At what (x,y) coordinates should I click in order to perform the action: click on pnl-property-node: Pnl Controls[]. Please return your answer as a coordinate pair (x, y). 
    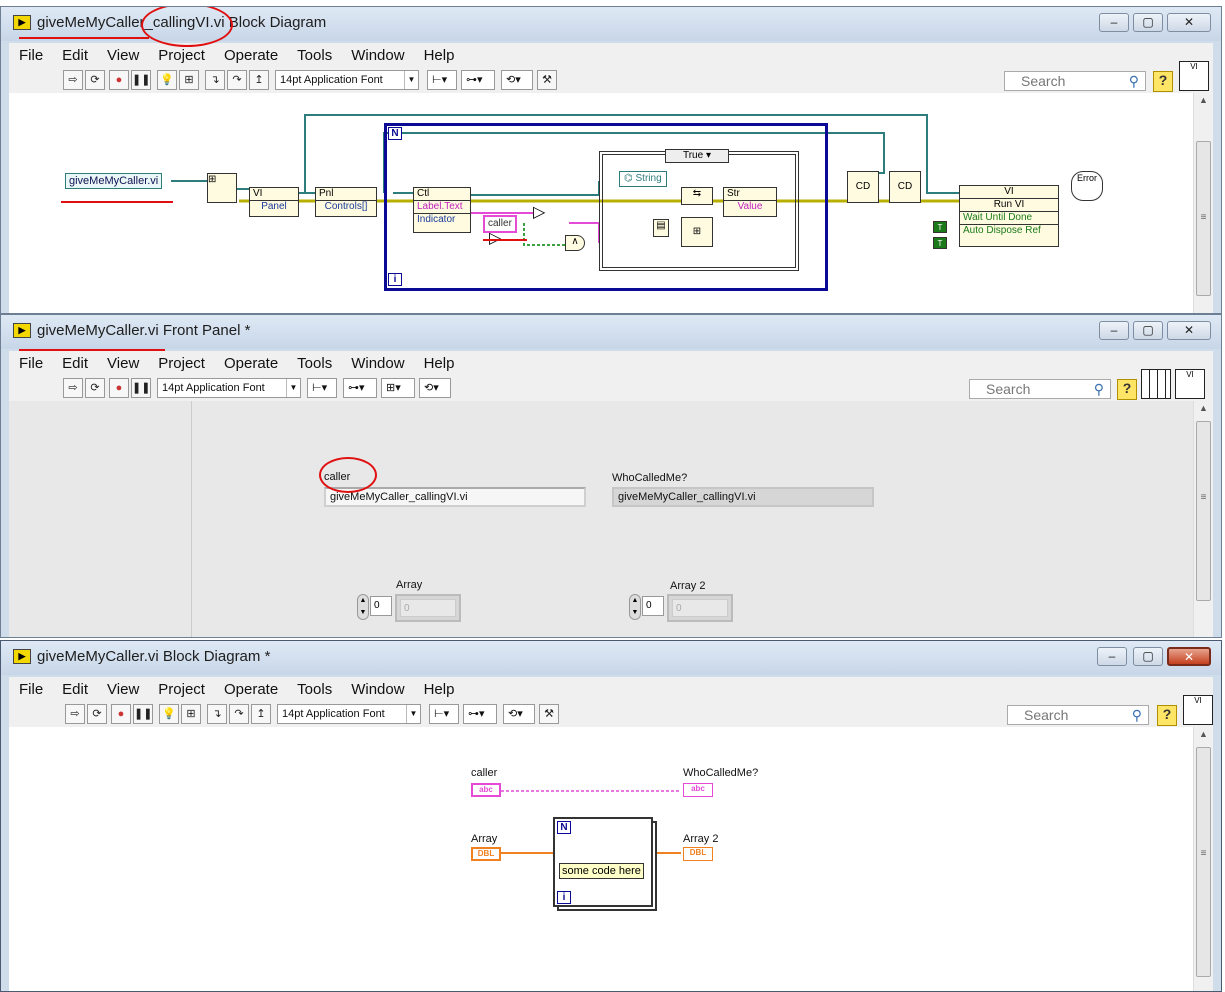
    Looking at the image, I should click on (346, 202).